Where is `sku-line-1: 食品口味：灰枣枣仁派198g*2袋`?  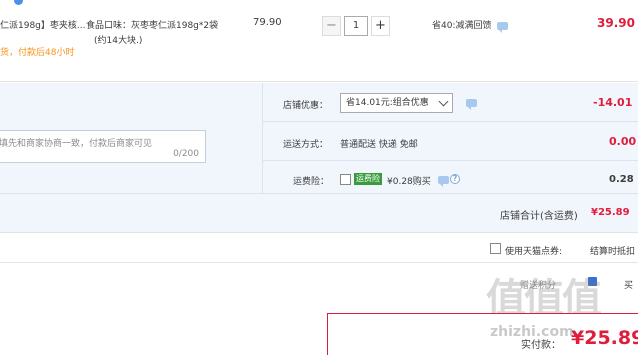
sku-line-1: 食品口味：灰枣枣仁派198g*2袋 is located at coordinates (152, 26).